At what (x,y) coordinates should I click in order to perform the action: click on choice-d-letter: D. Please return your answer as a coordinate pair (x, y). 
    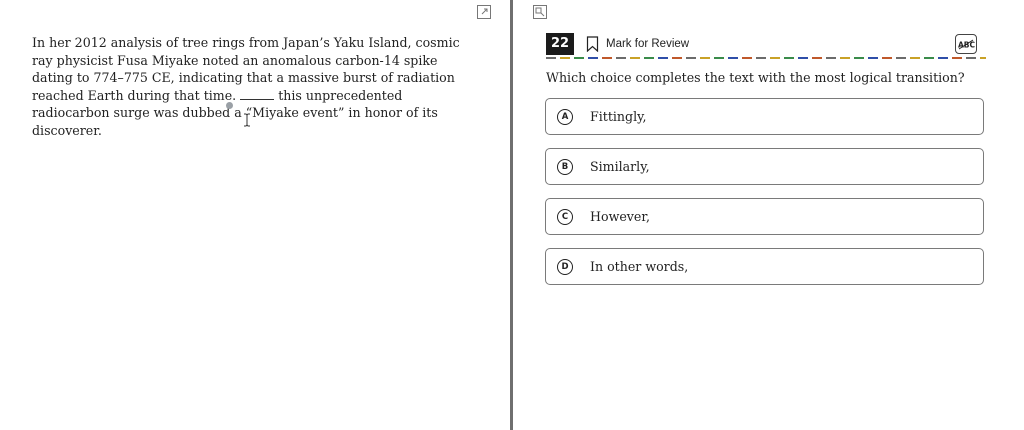
    Looking at the image, I should click on (565, 266).